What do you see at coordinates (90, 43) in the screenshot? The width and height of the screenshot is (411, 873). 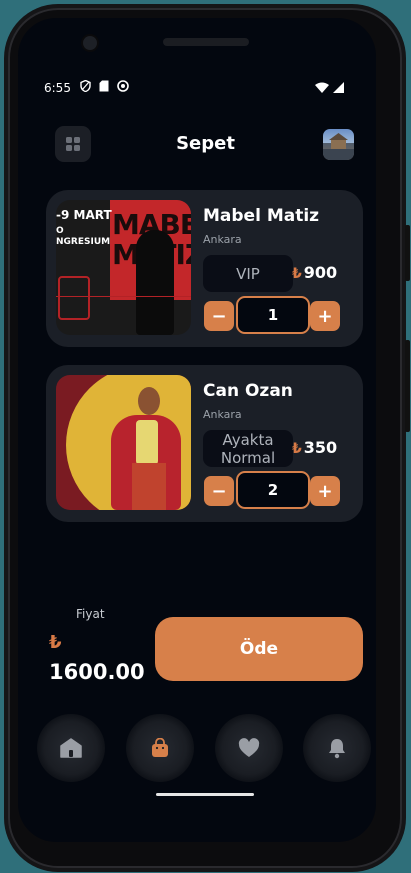 I see `front-camera` at bounding box center [90, 43].